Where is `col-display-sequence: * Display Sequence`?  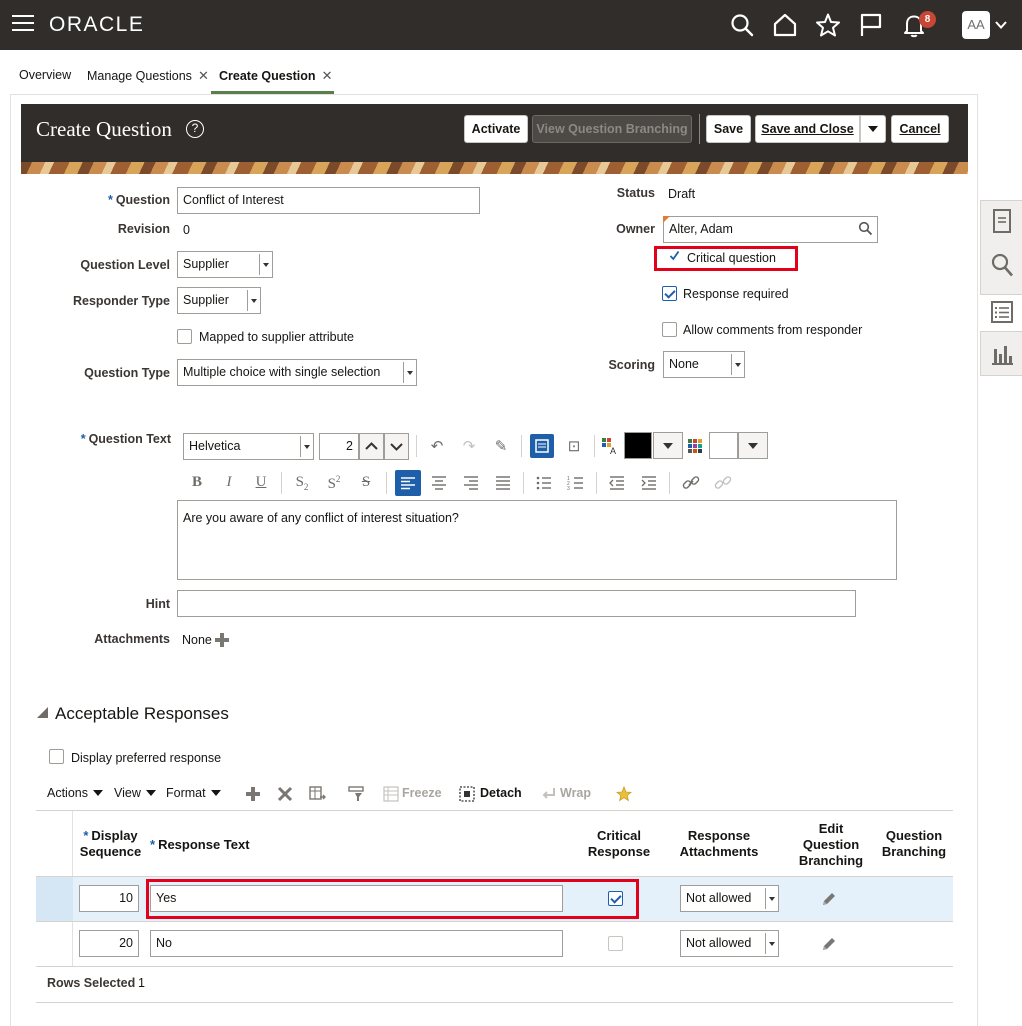
col-display-sequence: * Display Sequence is located at coordinates (110, 844).